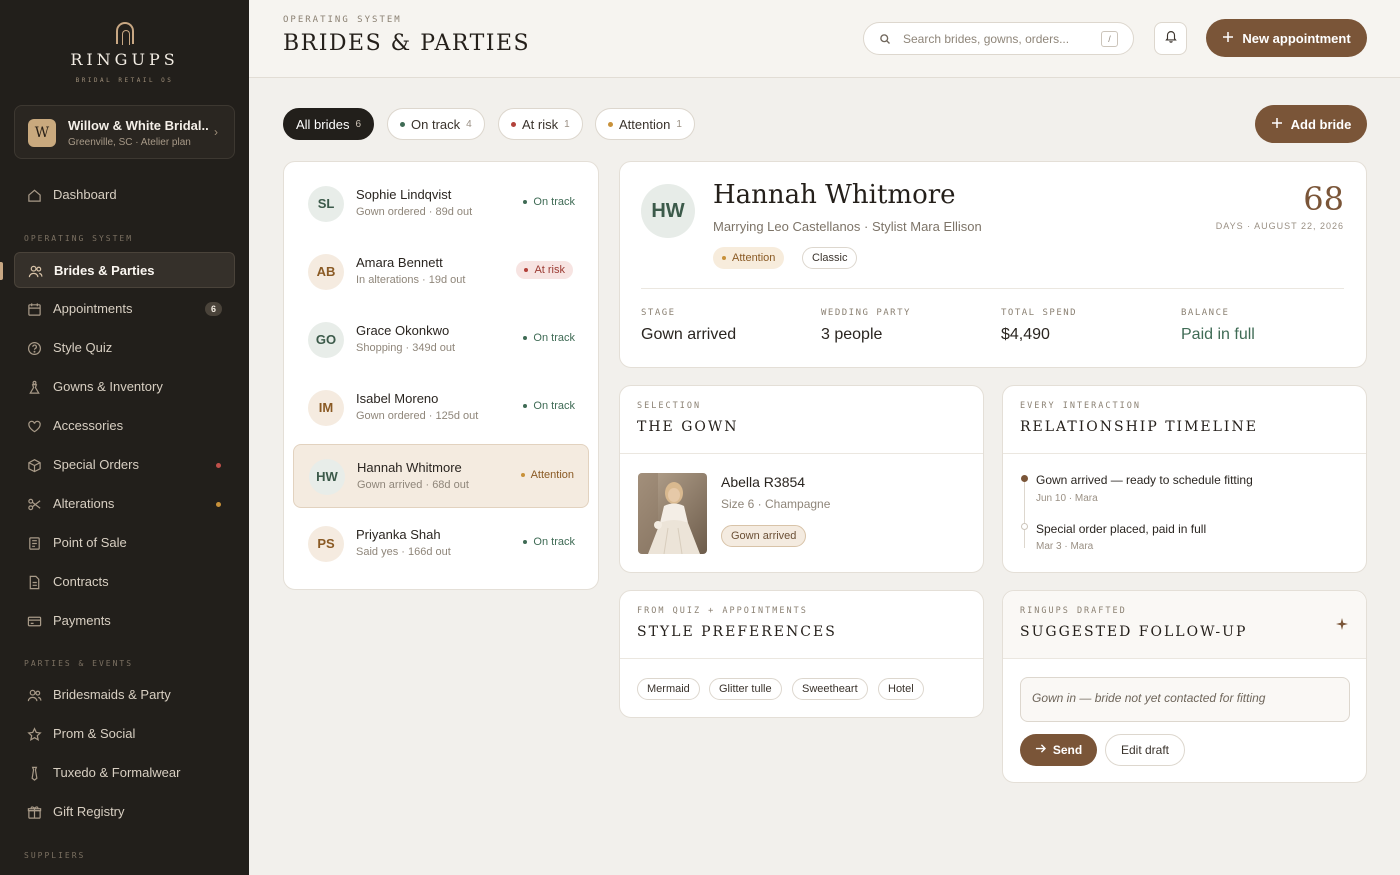 The width and height of the screenshot is (1400, 875). What do you see at coordinates (1228, 38) in the screenshot?
I see `plus-icon` at bounding box center [1228, 38].